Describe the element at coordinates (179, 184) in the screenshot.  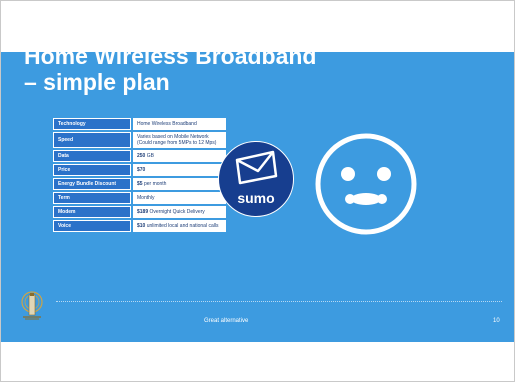
I see `row-value: $5 per month` at that location.